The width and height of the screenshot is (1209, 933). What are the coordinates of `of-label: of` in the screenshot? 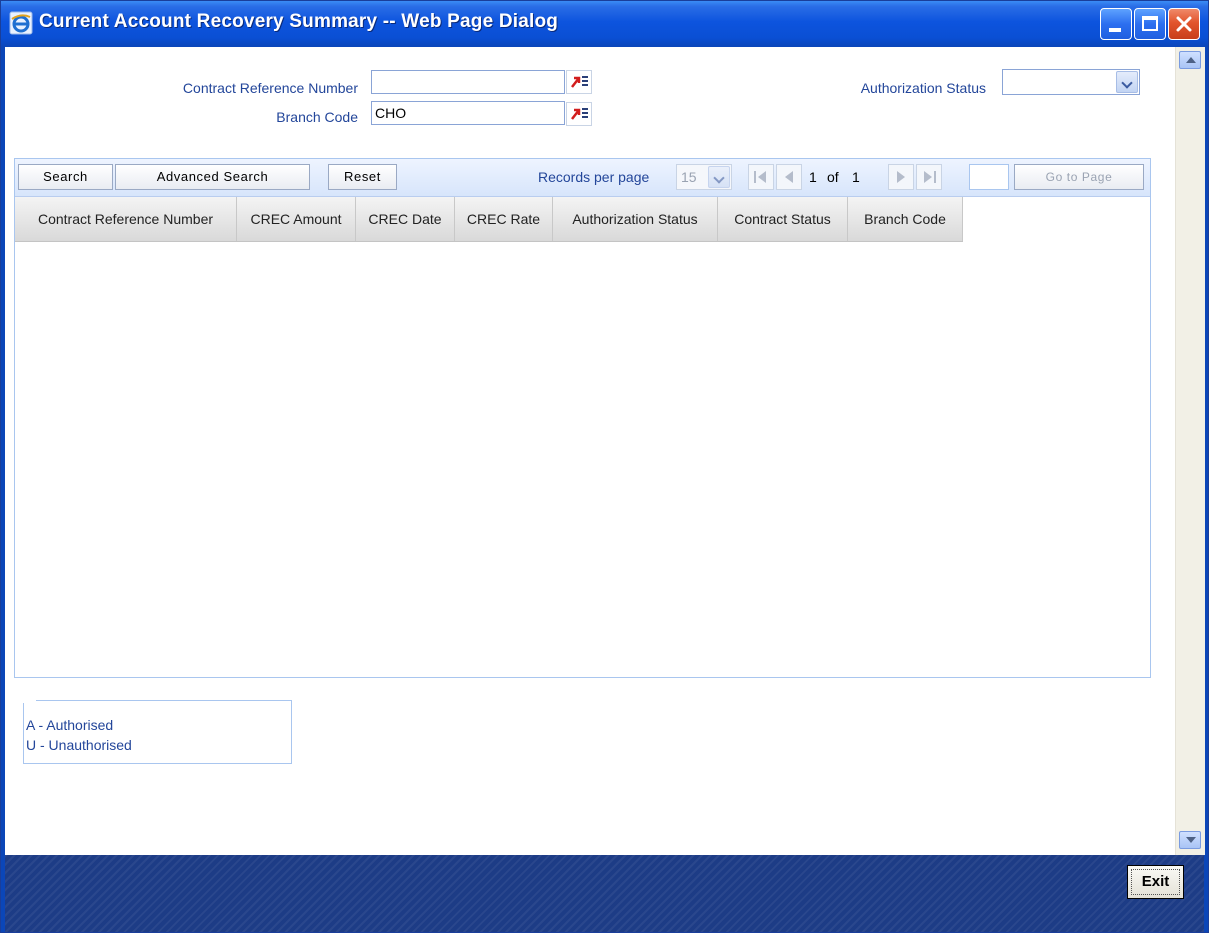 It's located at (833, 177).